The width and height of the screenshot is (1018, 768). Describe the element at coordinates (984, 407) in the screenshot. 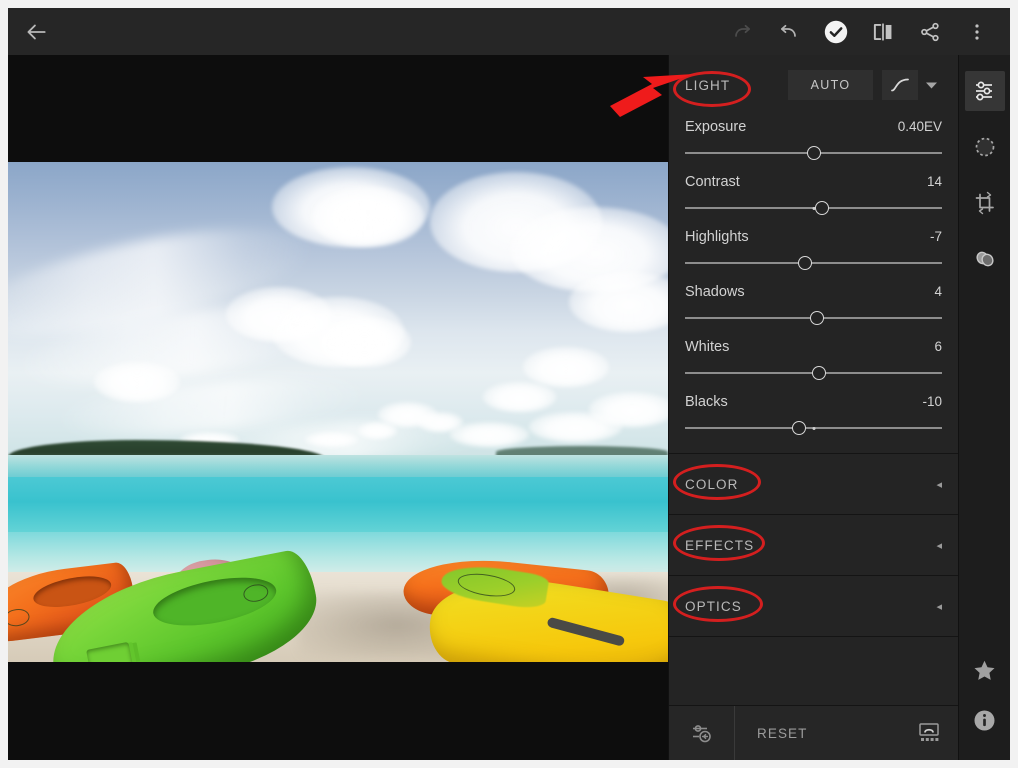

I see `tool-rail` at that location.